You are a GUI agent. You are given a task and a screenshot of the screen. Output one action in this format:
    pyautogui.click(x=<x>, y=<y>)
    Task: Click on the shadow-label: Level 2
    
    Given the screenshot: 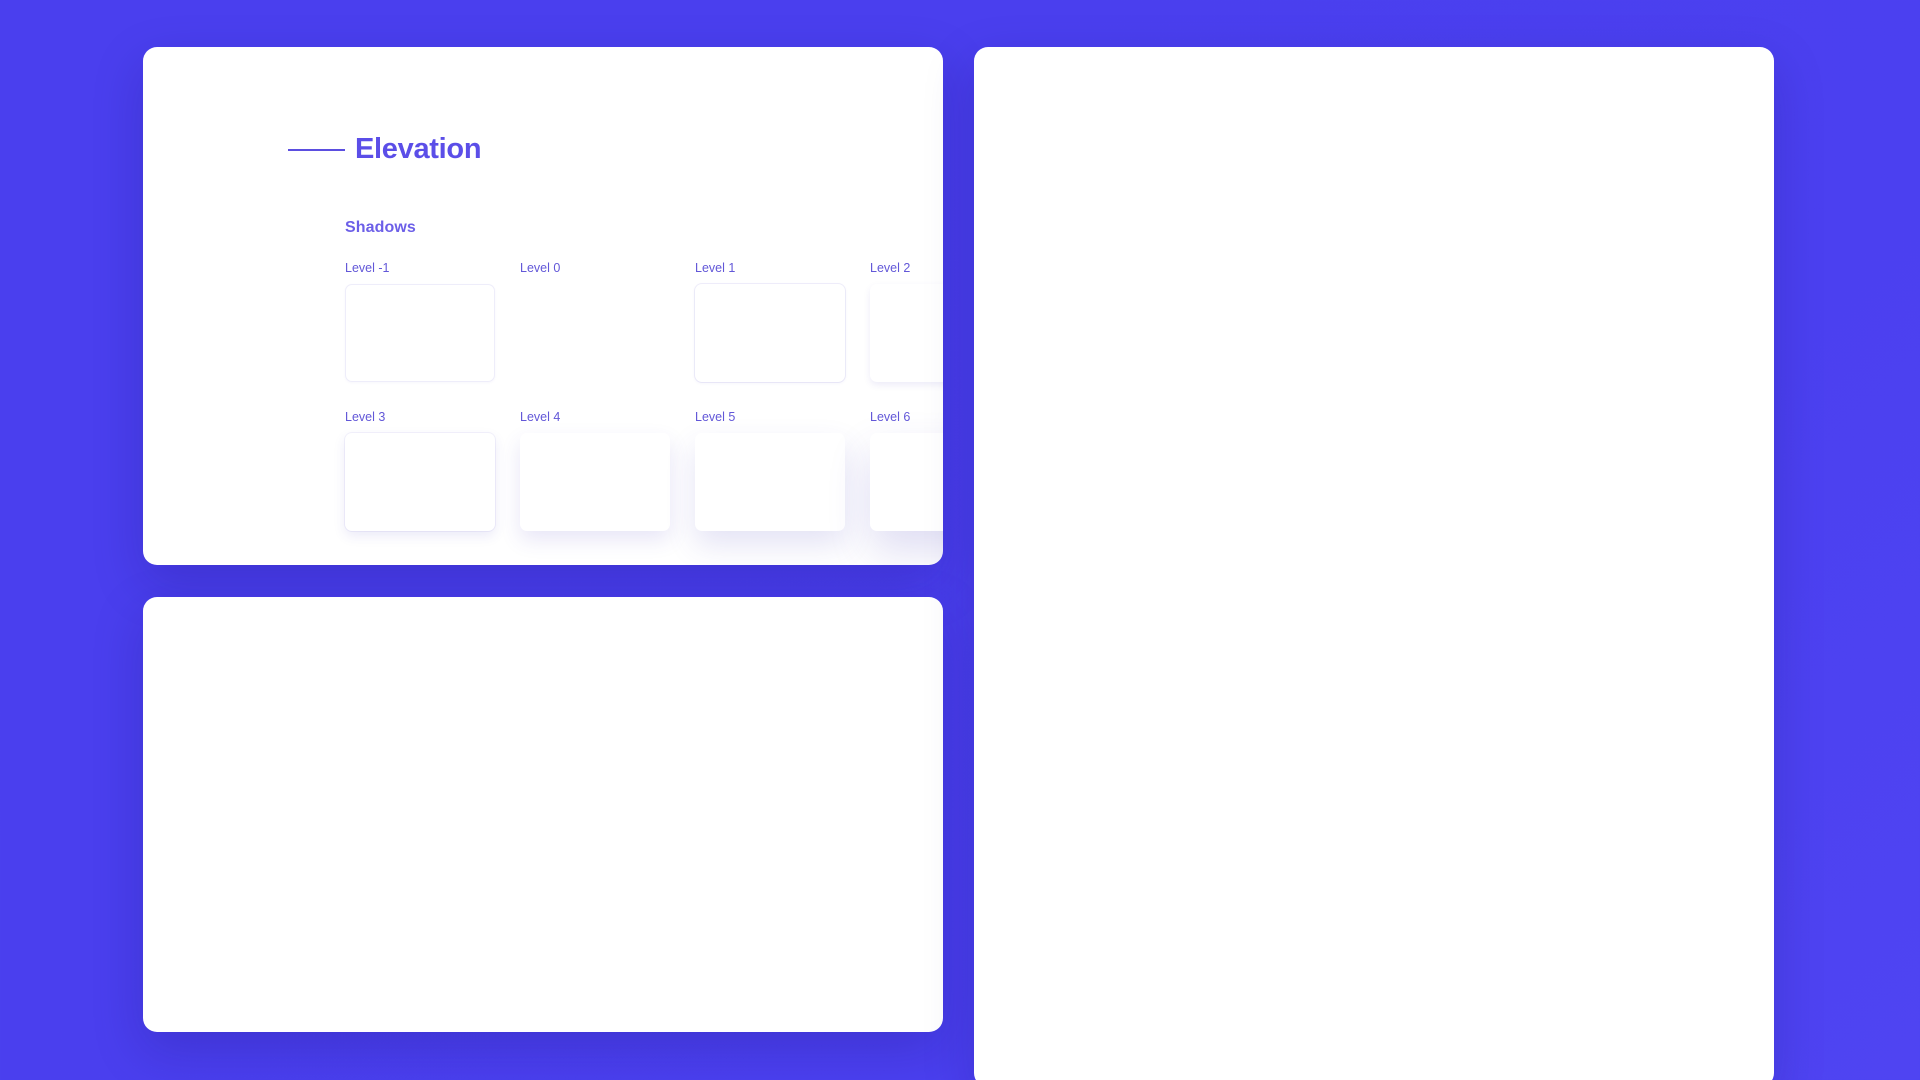 What is the action you would take?
    pyautogui.click(x=890, y=268)
    